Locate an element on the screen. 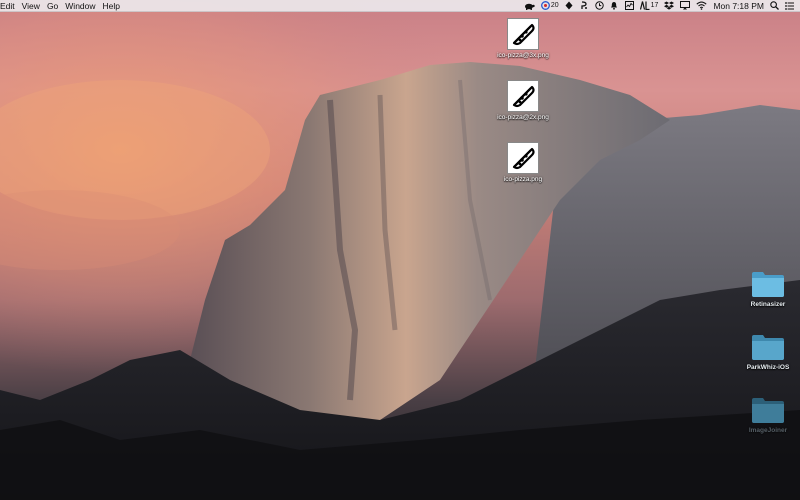 The width and height of the screenshot is (800, 500). wifi-icon is located at coordinates (702, 6).